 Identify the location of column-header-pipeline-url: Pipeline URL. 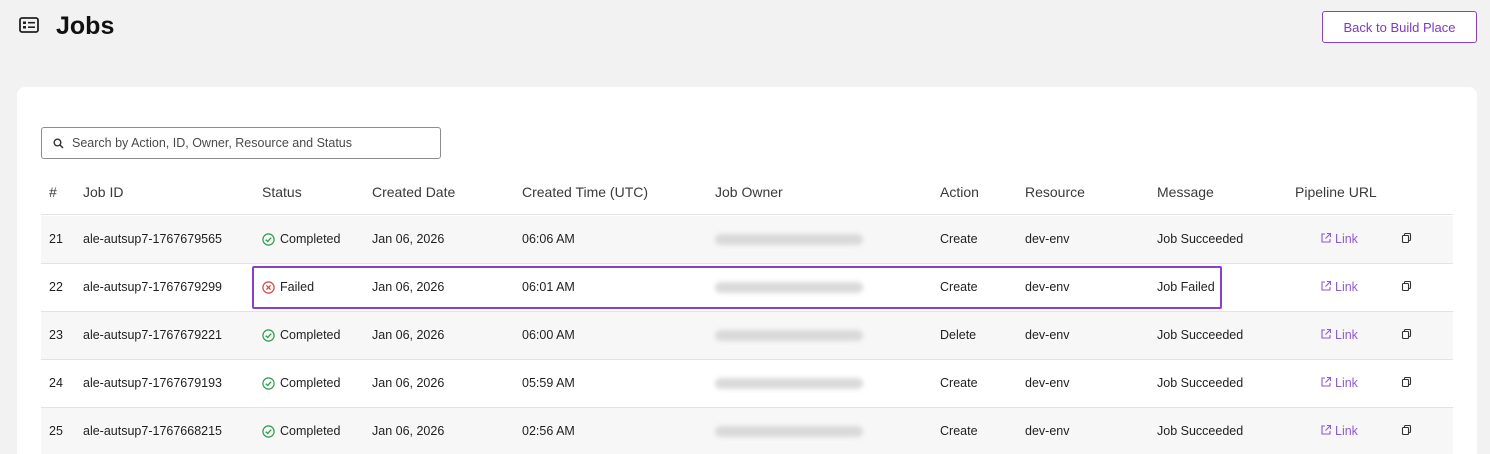
(1336, 192).